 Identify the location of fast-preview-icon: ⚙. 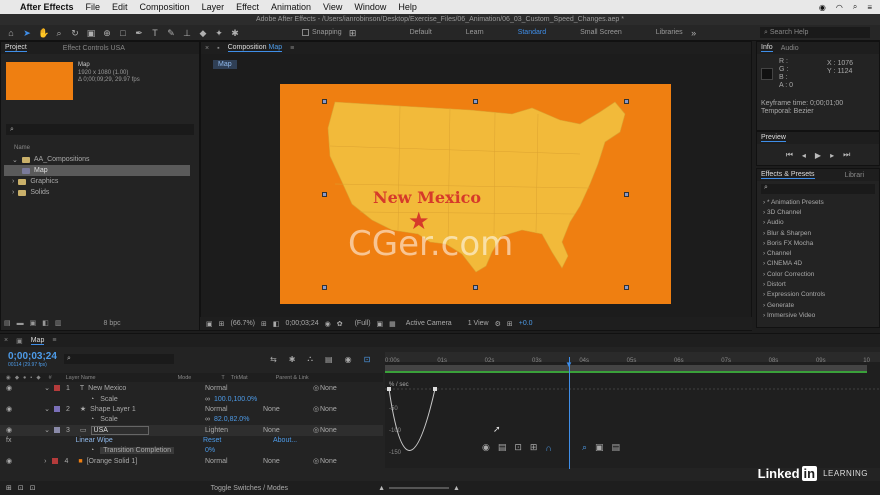
(498, 324).